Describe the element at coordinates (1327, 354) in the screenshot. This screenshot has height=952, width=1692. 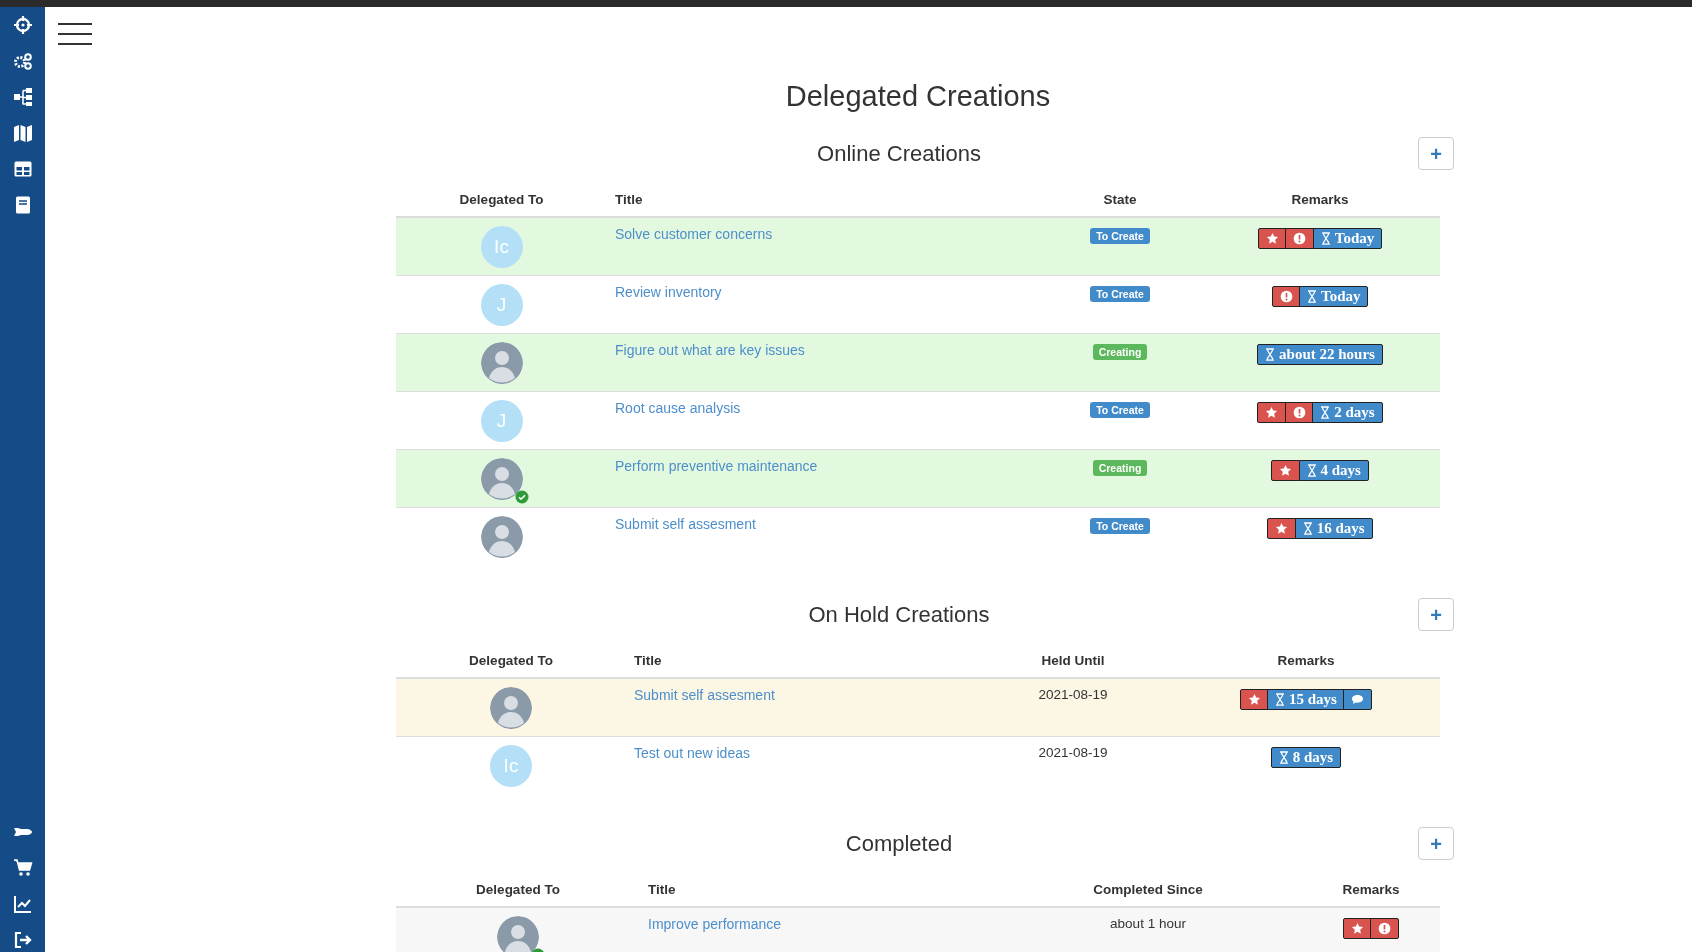
I see `due-text: about 22 hours` at that location.